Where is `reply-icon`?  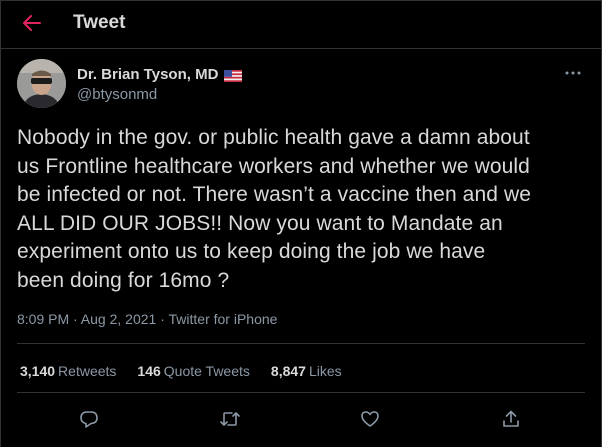
reply-icon is located at coordinates (89, 419).